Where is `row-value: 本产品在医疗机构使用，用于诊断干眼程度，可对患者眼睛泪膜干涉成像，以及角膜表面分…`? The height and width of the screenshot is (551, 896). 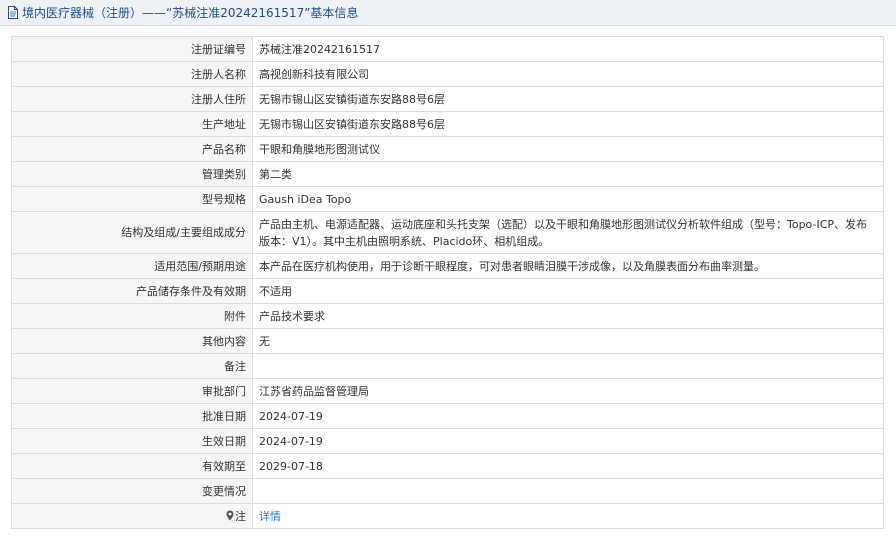
row-value: 本产品在医疗机构使用，用于诊断干眼程度，可对患者眼睛泪膜干涉成像，以及角膜表面分… is located at coordinates (568, 266).